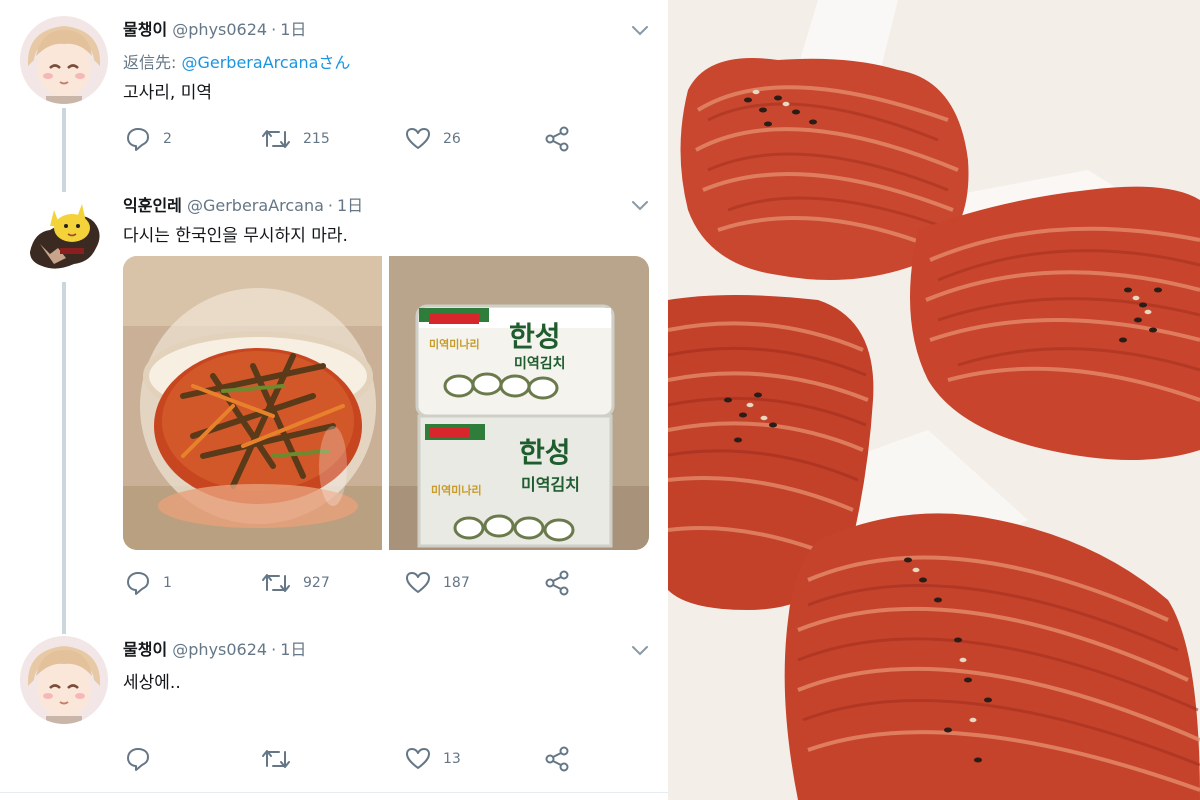 The width and height of the screenshot is (1200, 800). Describe the element at coordinates (334, 792) in the screenshot. I see `bottom-divider` at that location.